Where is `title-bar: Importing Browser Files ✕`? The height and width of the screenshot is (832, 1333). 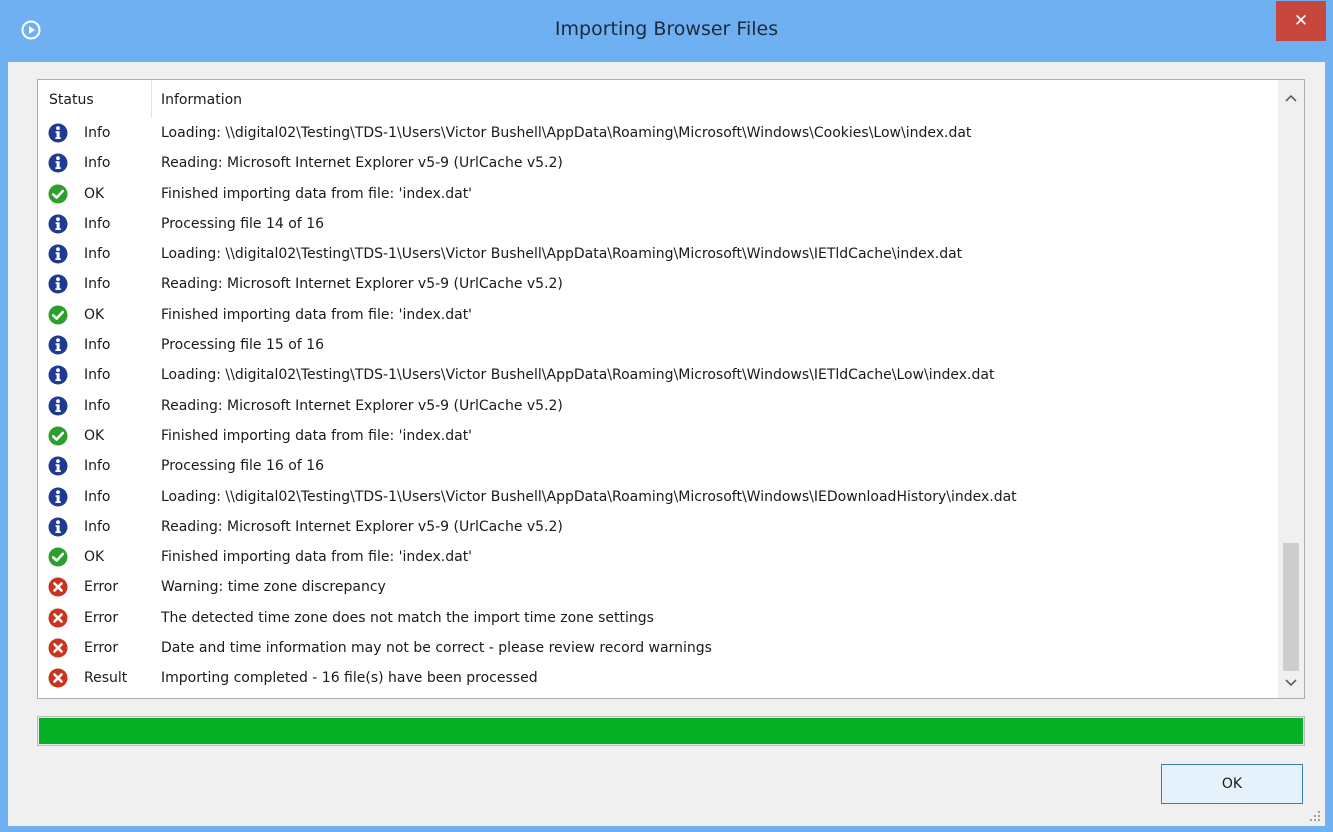
title-bar: Importing Browser Files ✕ is located at coordinates (666, 31).